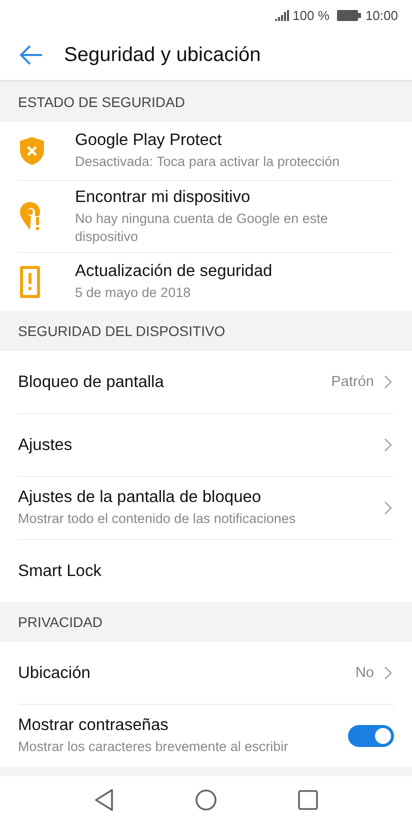 This screenshot has height=824, width=412. Describe the element at coordinates (308, 800) in the screenshot. I see `recents-icon` at that location.